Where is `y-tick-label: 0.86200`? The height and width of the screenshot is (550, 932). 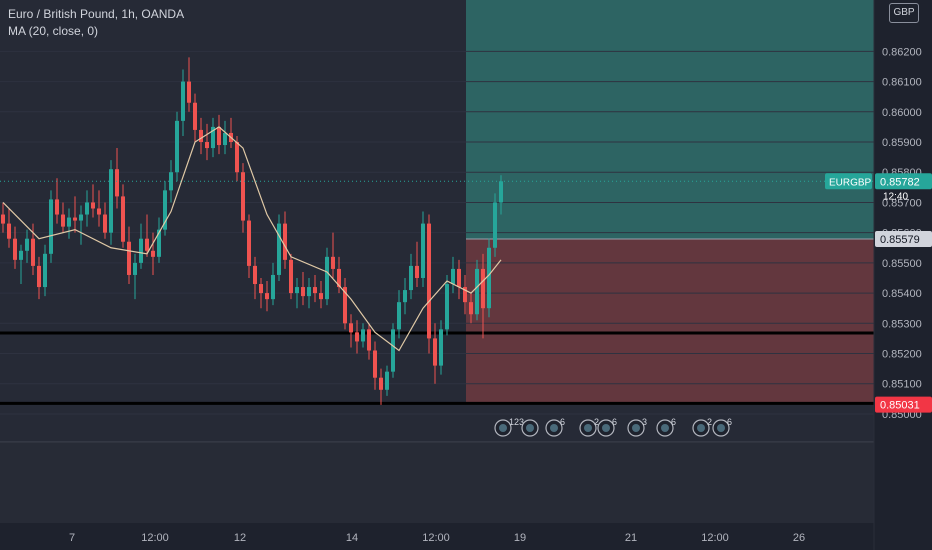
y-tick-label: 0.86200 is located at coordinates (902, 52).